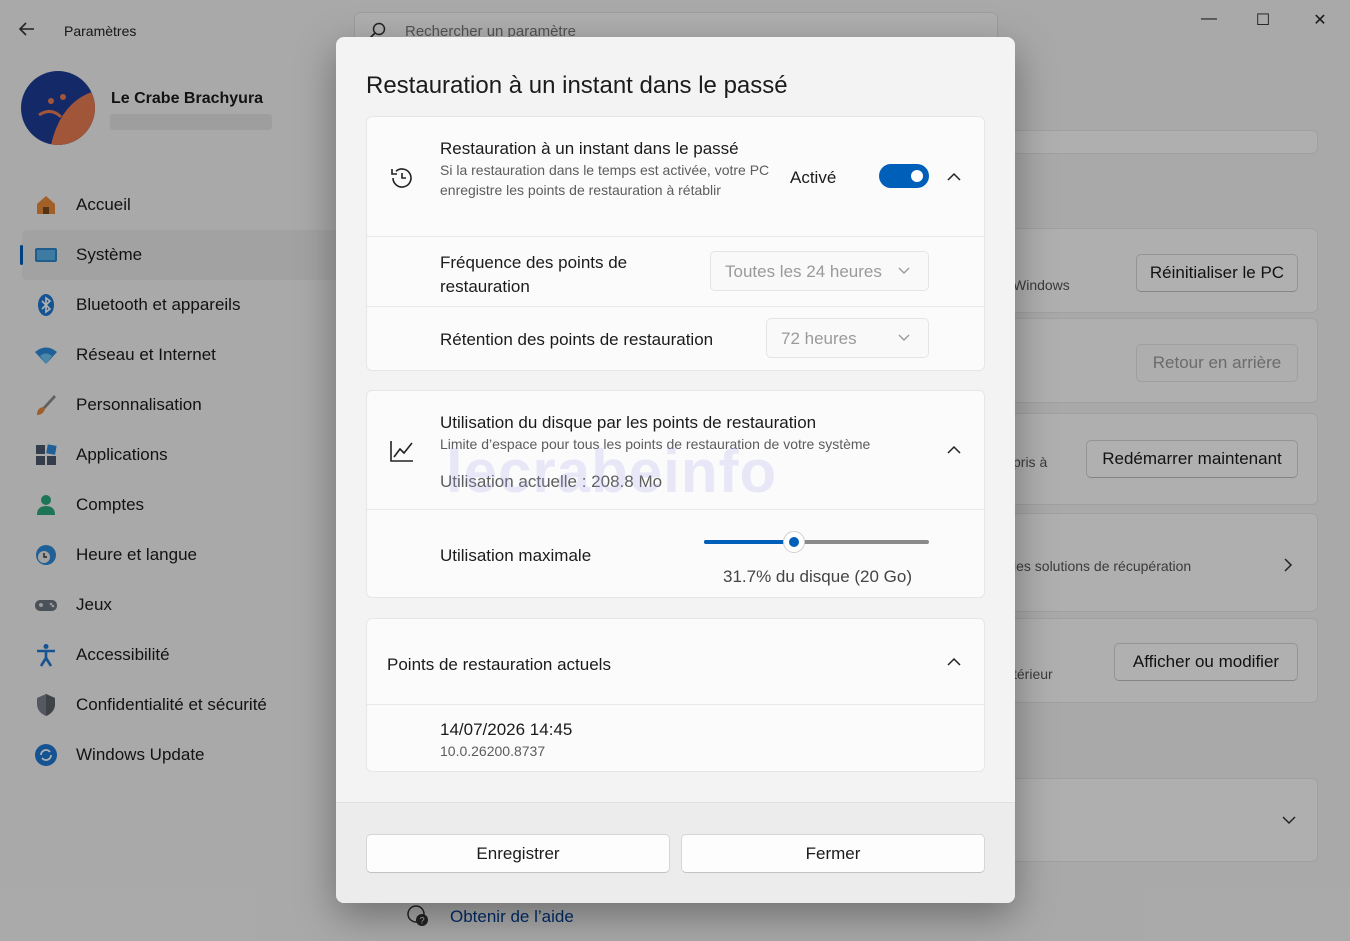 The width and height of the screenshot is (1350, 941). What do you see at coordinates (819, 338) in the screenshot?
I see `retention-value: 72 heures` at bounding box center [819, 338].